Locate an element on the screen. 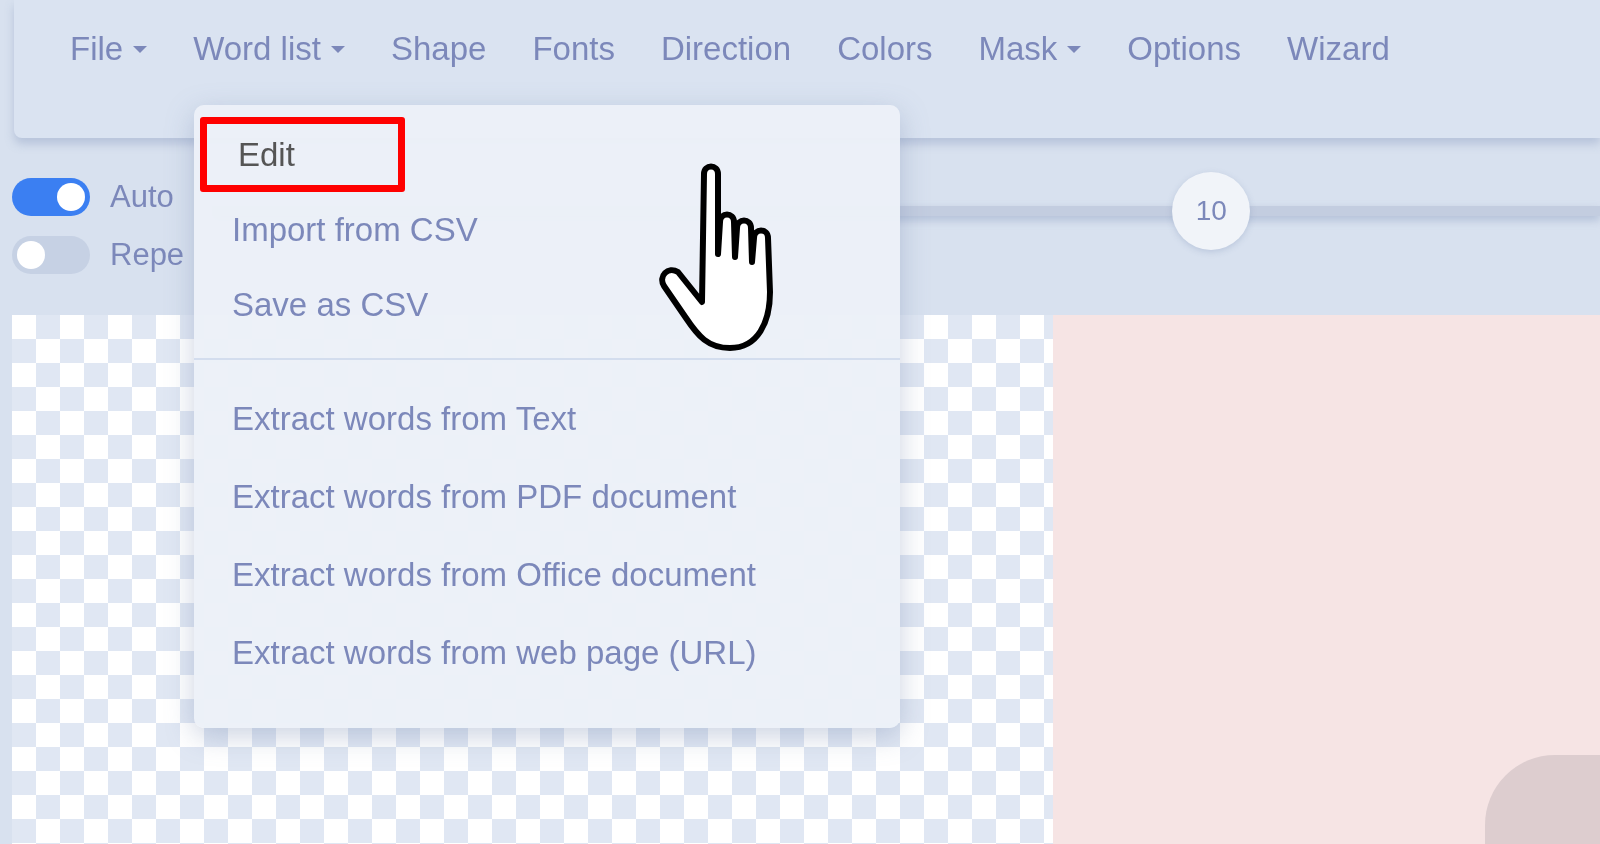 This screenshot has height=844, width=1600. dropdown-item: Extract words from Office document is located at coordinates (494, 575).